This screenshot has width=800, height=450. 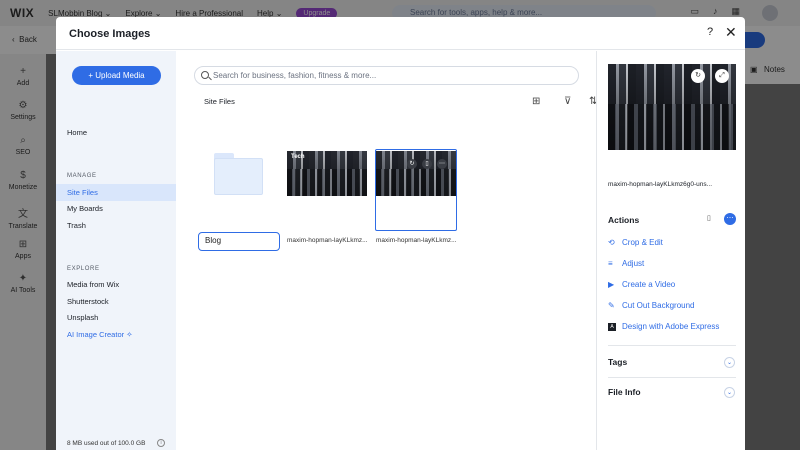 What do you see at coordinates (82, 192) in the screenshot?
I see `nav-site-files: Site Files` at bounding box center [82, 192].